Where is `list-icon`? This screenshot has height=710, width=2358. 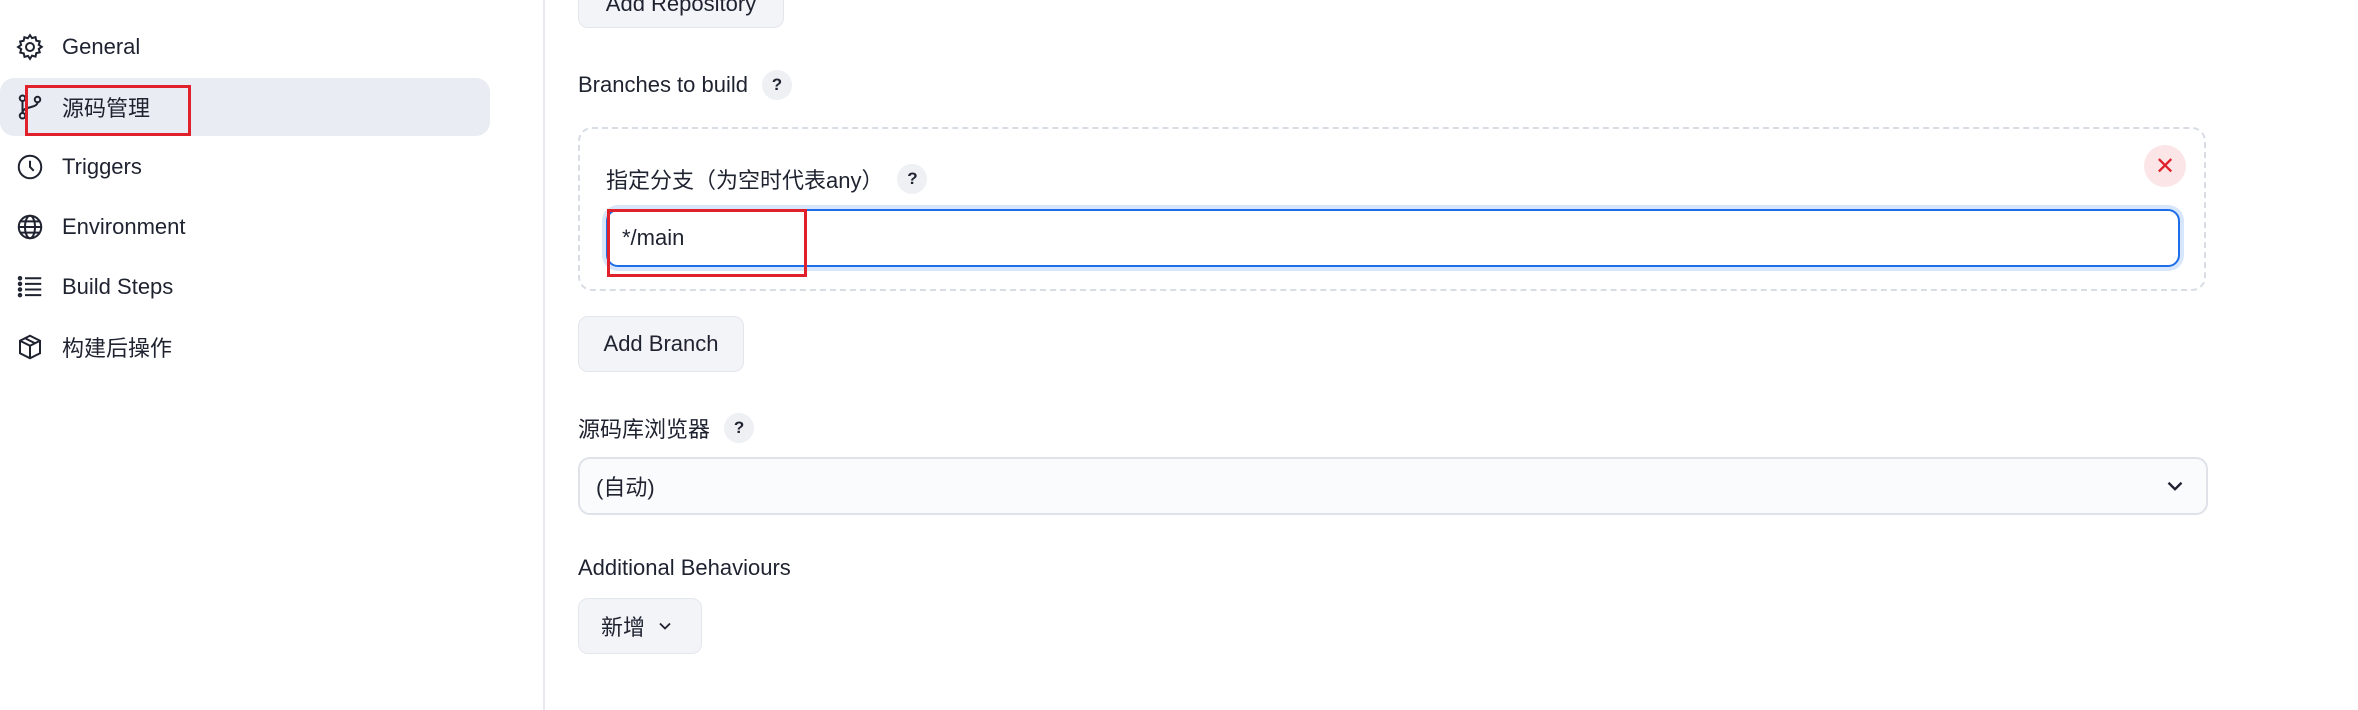
list-icon is located at coordinates (30, 287).